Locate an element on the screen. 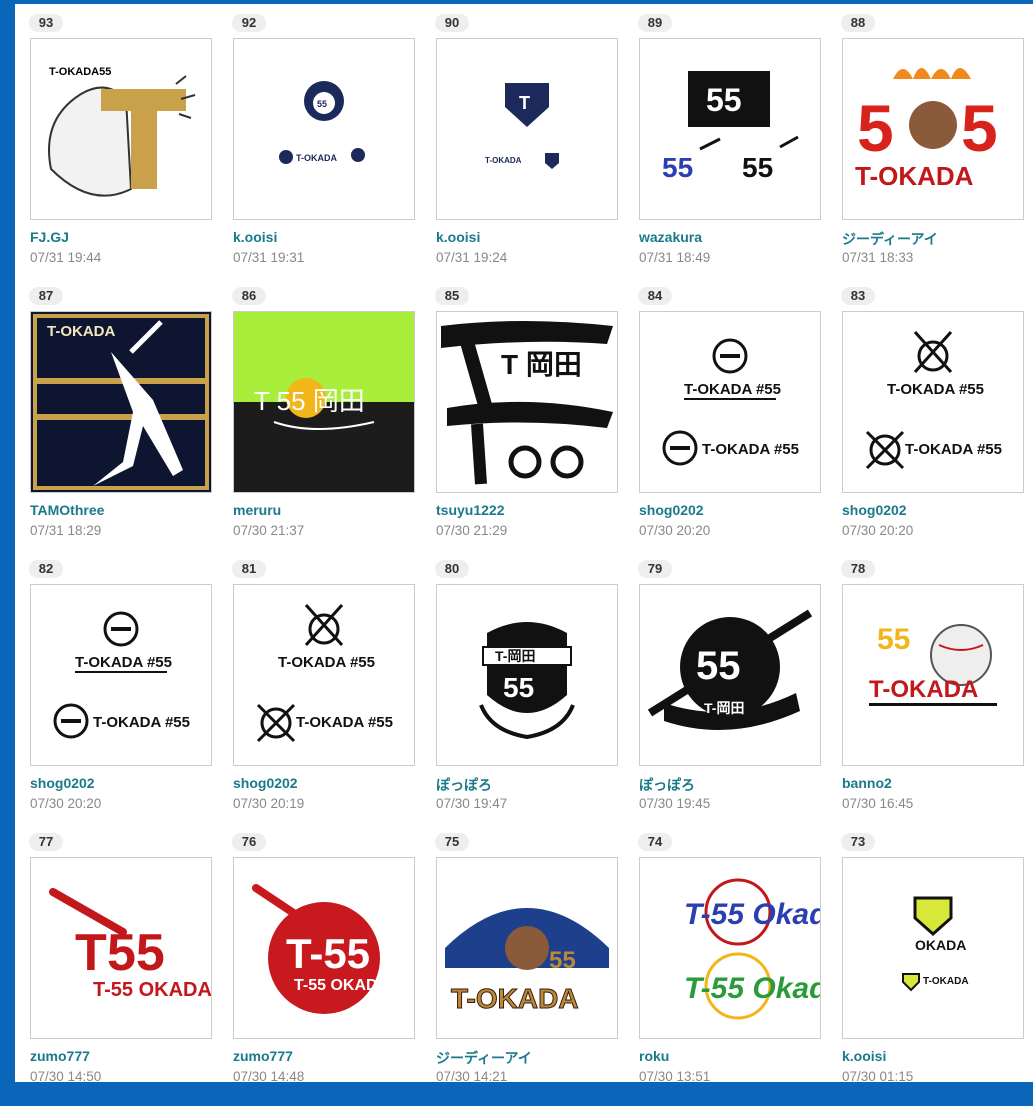 The image size is (1033, 1106). entry-thumbnail: T 55 岡田 is located at coordinates (324, 402).